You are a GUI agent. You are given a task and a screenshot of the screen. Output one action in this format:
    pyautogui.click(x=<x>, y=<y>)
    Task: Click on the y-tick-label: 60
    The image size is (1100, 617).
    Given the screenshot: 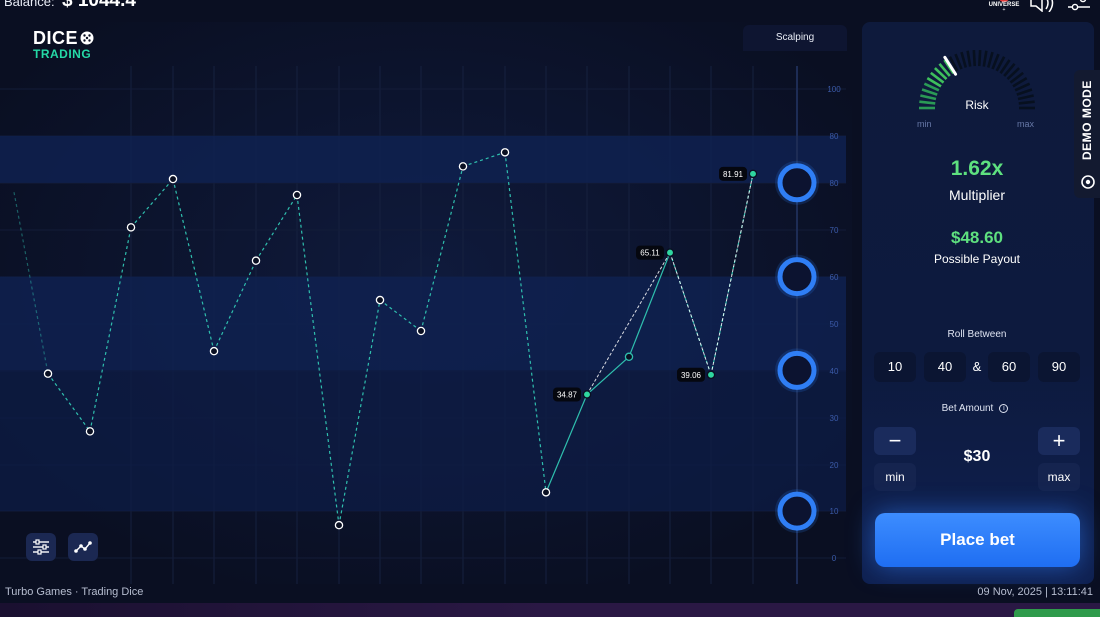 What is the action you would take?
    pyautogui.click(x=834, y=277)
    